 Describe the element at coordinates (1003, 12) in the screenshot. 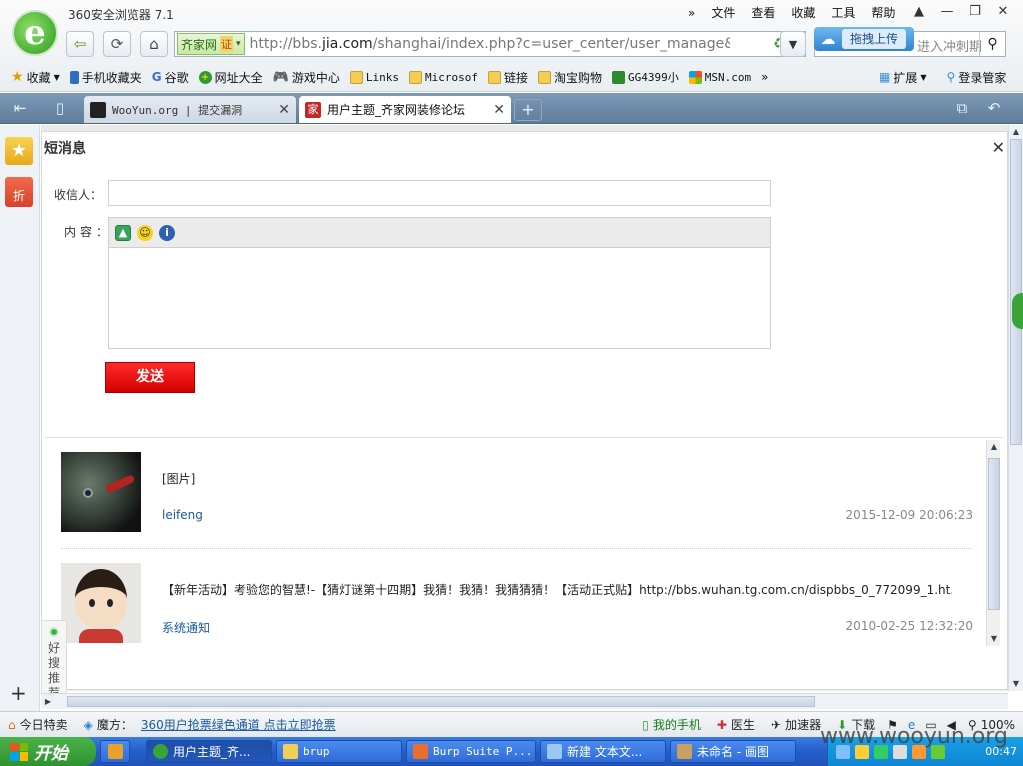

I see `close-window-button: ✕` at that location.